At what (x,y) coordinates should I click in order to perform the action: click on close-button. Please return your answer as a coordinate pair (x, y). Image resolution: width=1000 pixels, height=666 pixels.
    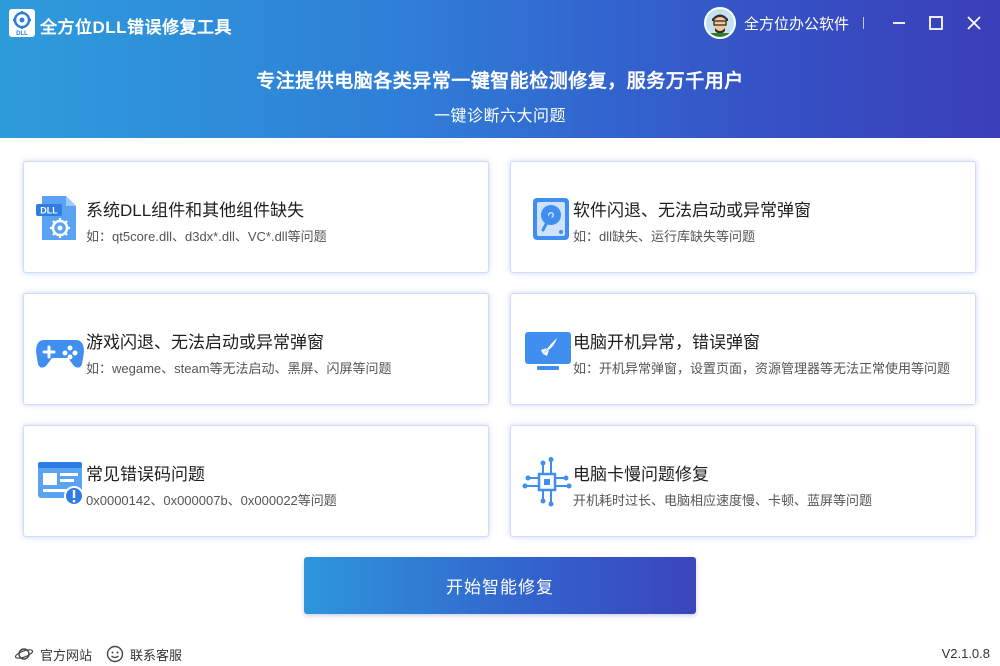
    Looking at the image, I should click on (974, 23).